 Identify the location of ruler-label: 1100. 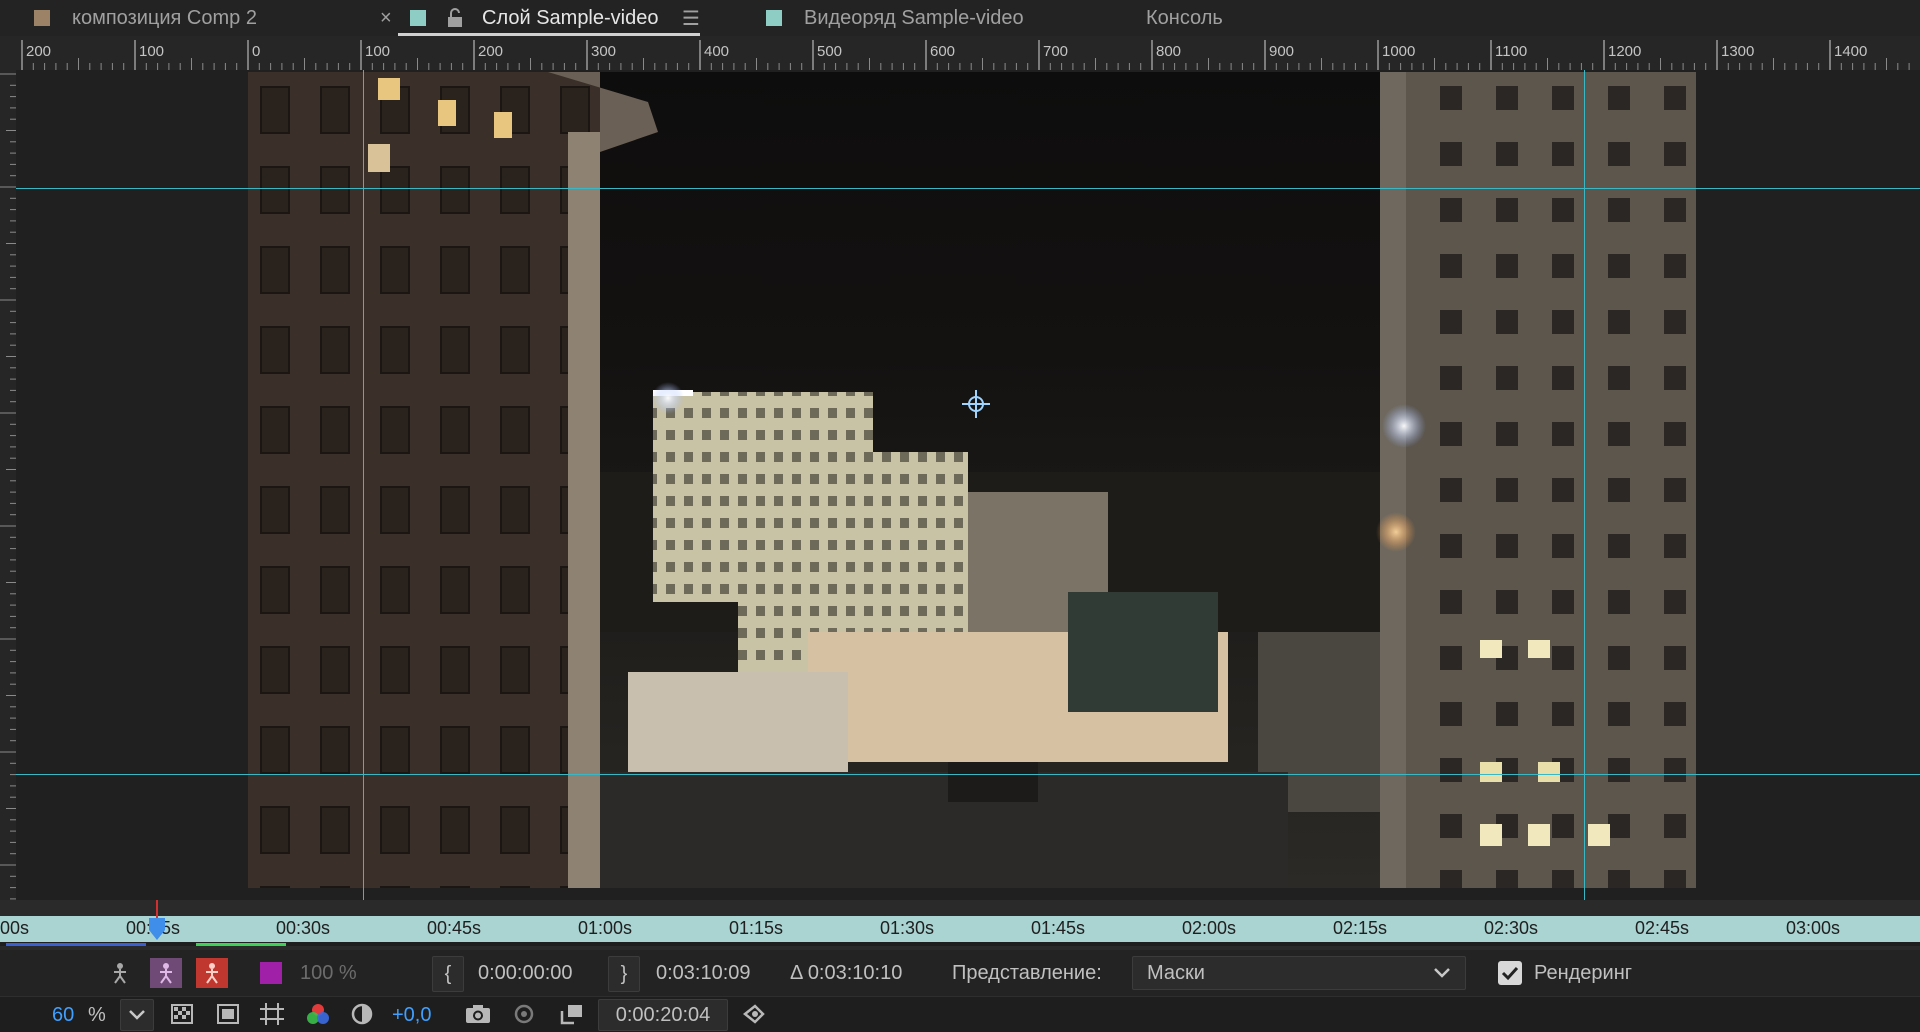
(1511, 51).